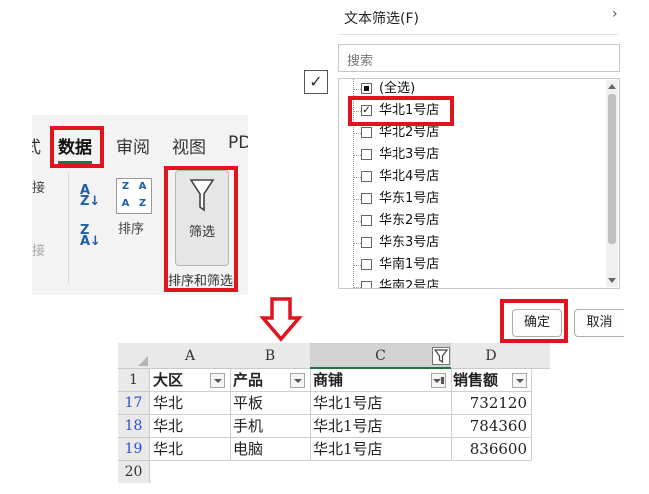 The height and width of the screenshot is (494, 649). I want to click on list-item-label: 华南1号店, so click(409, 264).